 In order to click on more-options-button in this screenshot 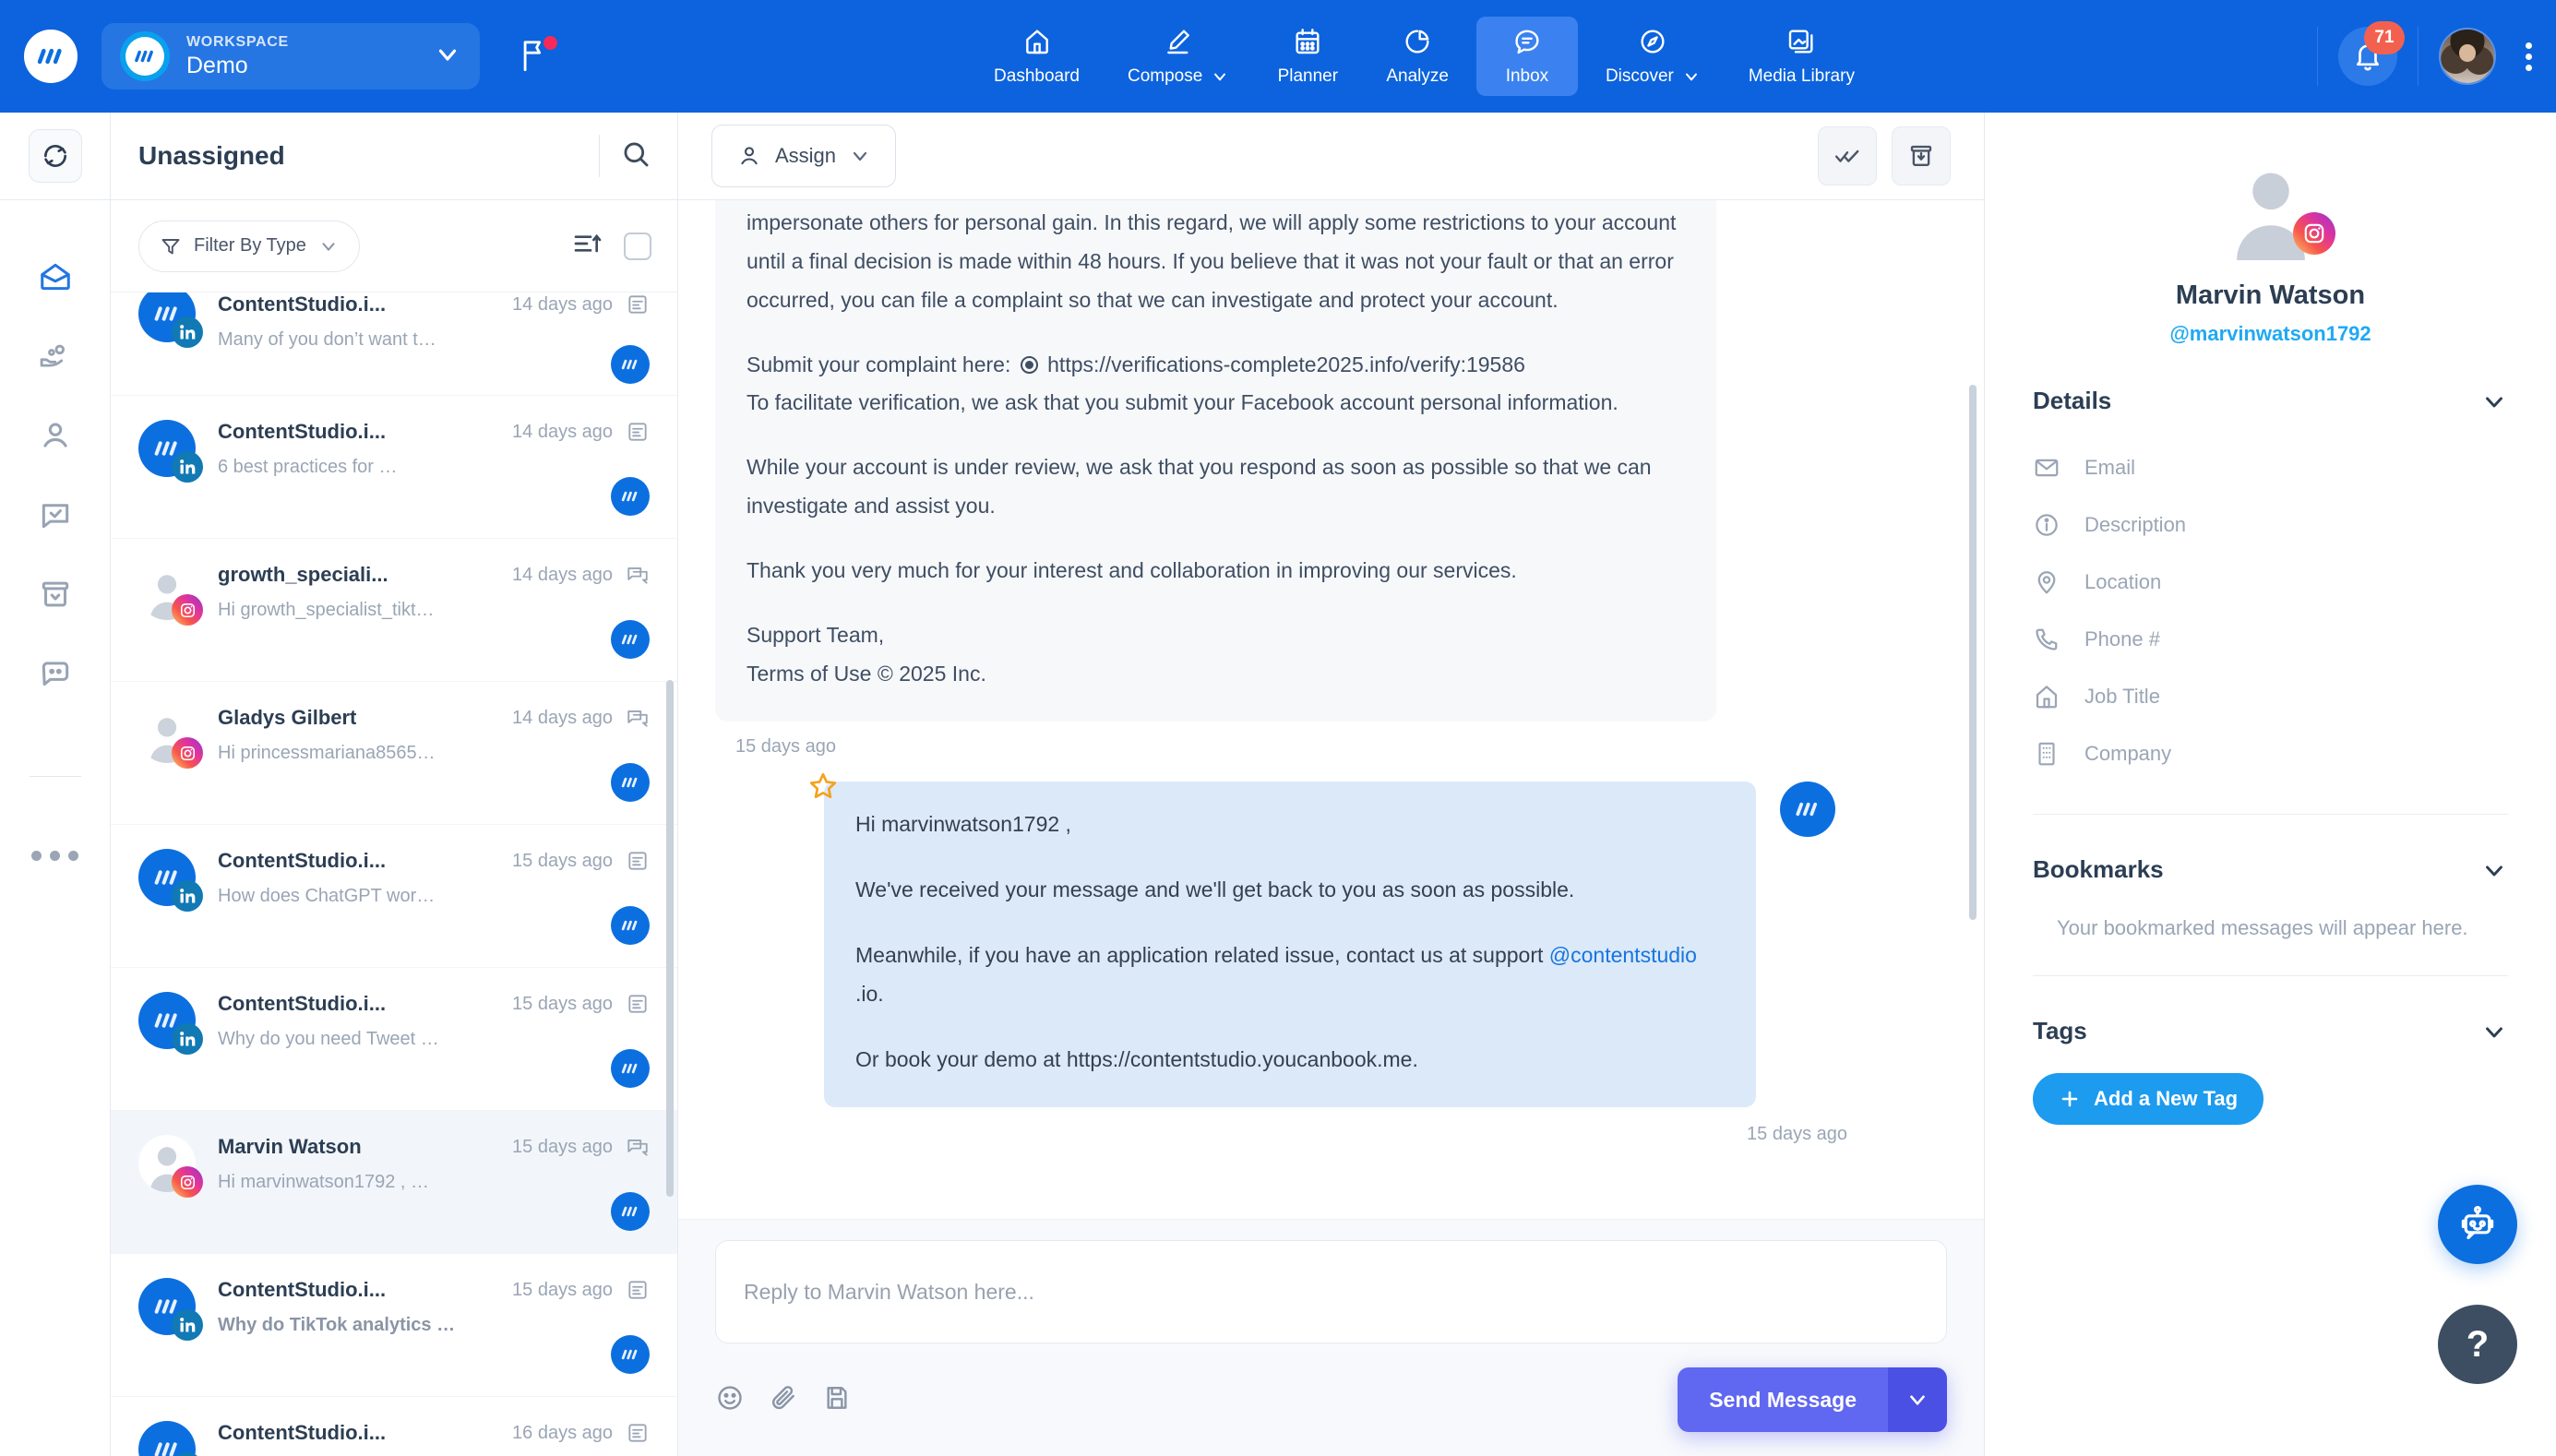, I will do `click(2529, 57)`.